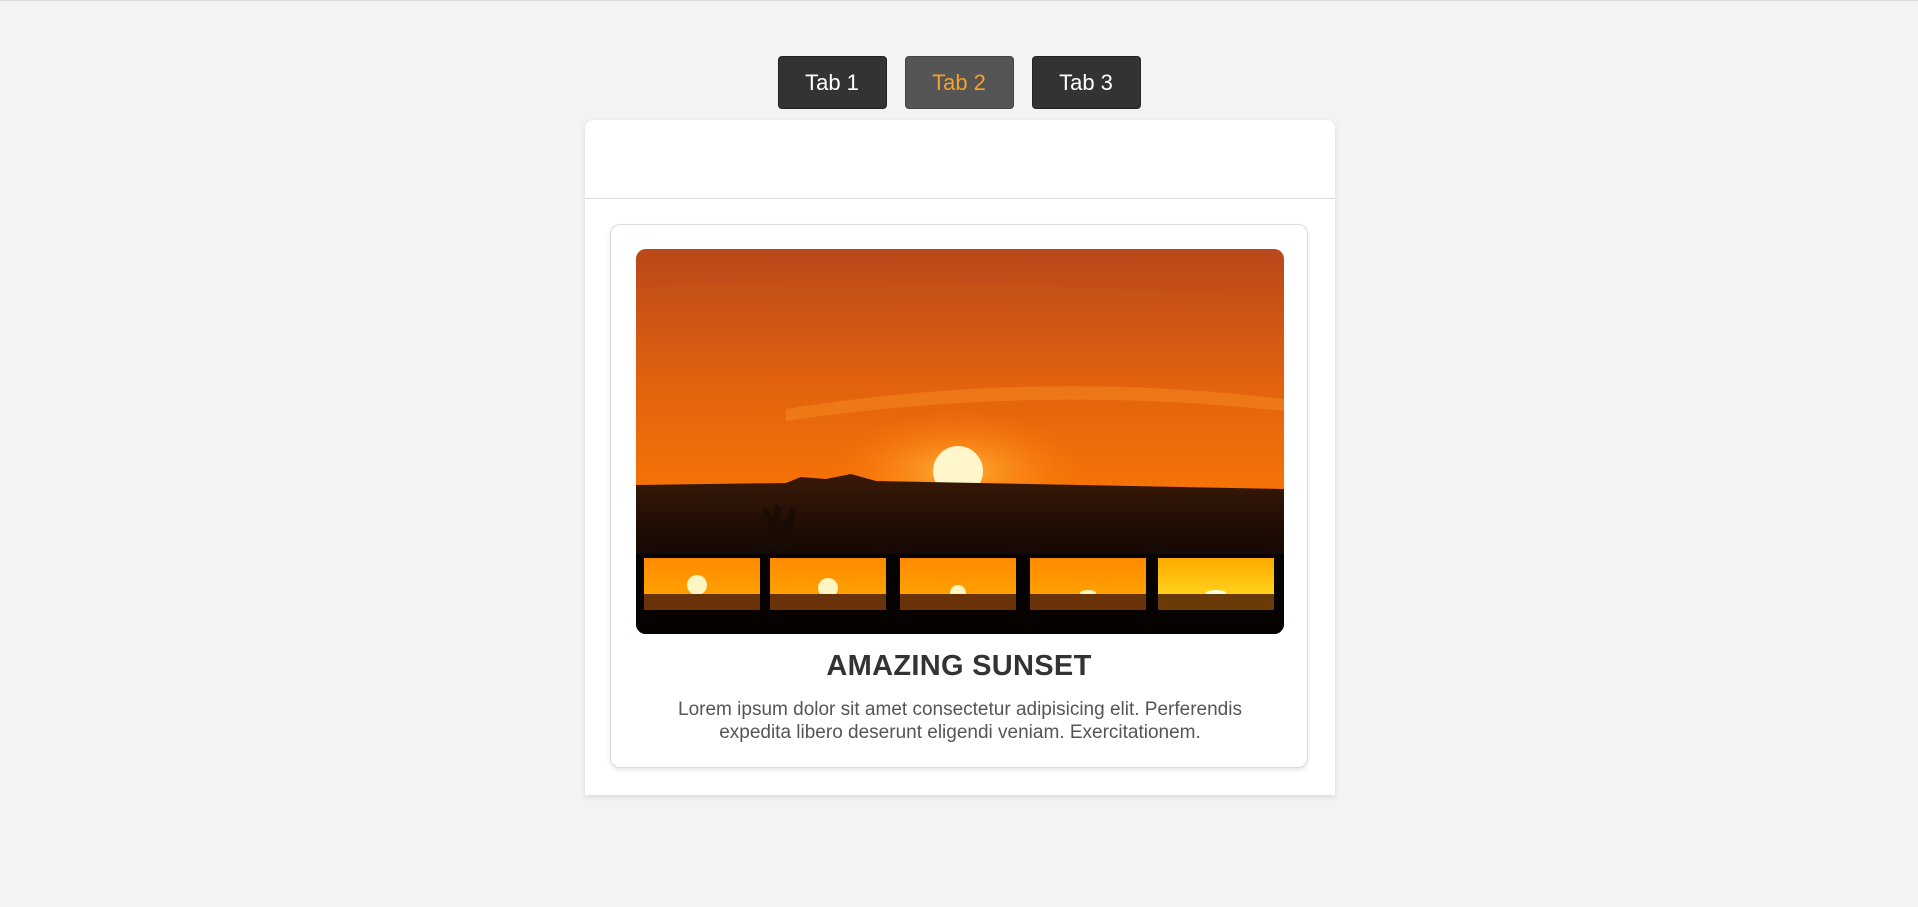 The image size is (1918, 907). Describe the element at coordinates (960, 441) in the screenshot. I see `sunset-image` at that location.